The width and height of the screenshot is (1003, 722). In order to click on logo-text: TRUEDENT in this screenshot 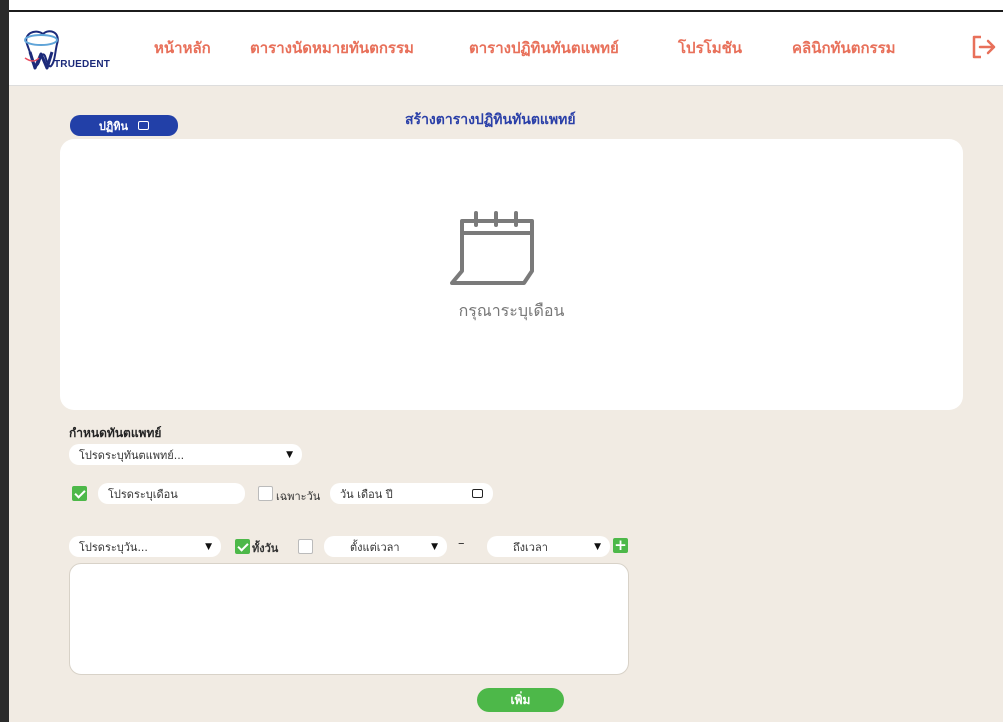, I will do `click(82, 64)`.